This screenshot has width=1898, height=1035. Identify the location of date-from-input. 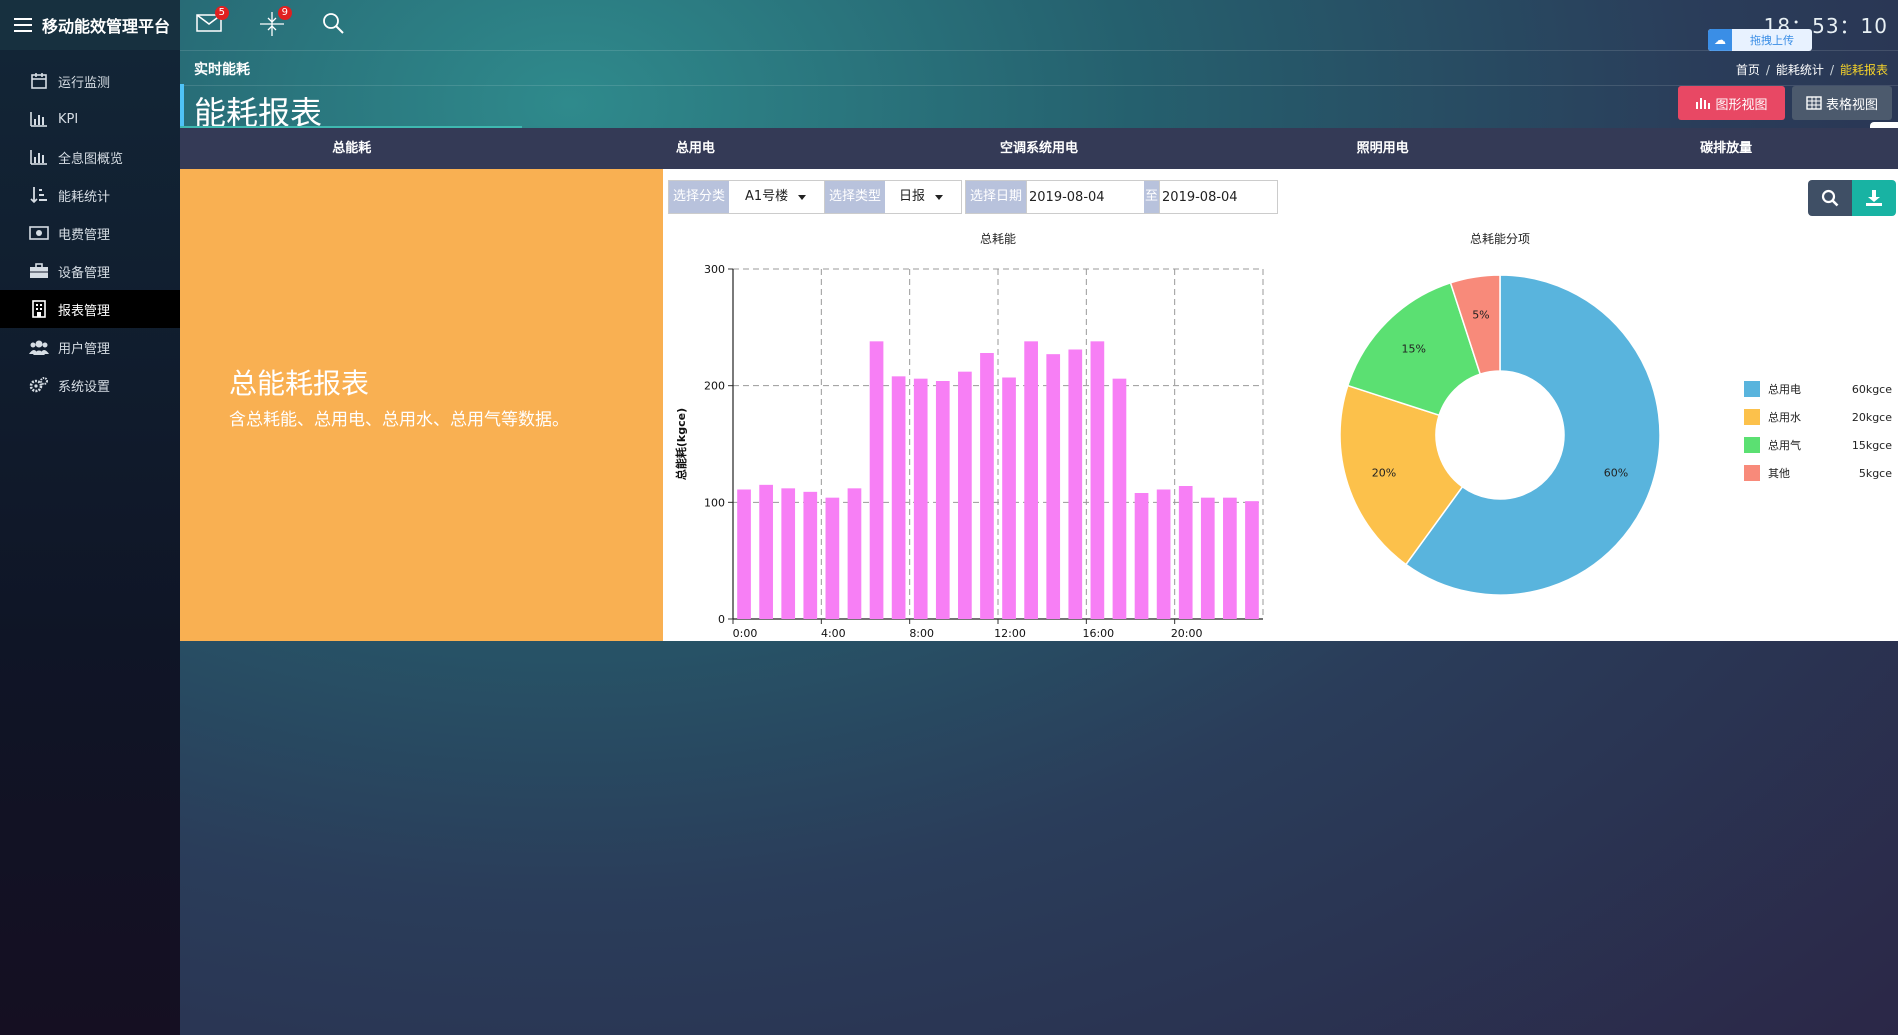
(1085, 197).